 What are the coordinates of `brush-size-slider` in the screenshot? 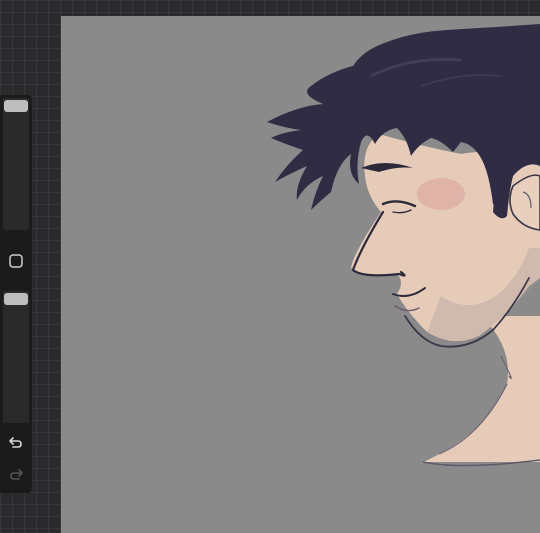 It's located at (16, 164).